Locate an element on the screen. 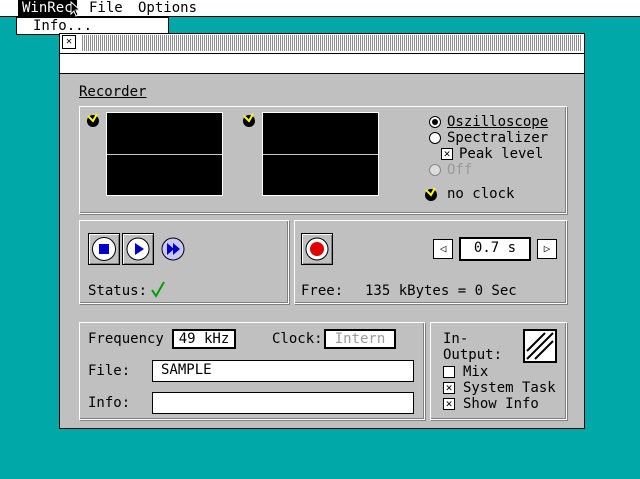 Image resolution: width=640 pixels, height=479 pixels. check-icon is located at coordinates (158, 289).